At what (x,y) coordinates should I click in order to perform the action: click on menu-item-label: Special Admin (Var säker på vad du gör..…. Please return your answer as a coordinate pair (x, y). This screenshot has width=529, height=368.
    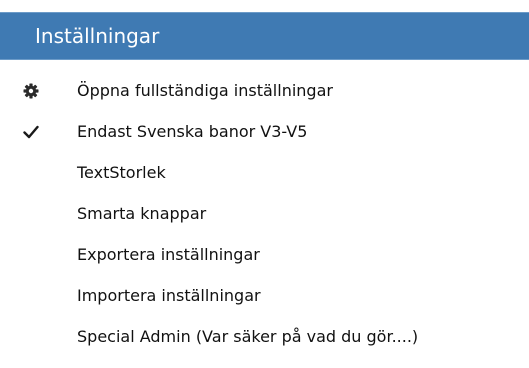
    Looking at the image, I should click on (248, 336).